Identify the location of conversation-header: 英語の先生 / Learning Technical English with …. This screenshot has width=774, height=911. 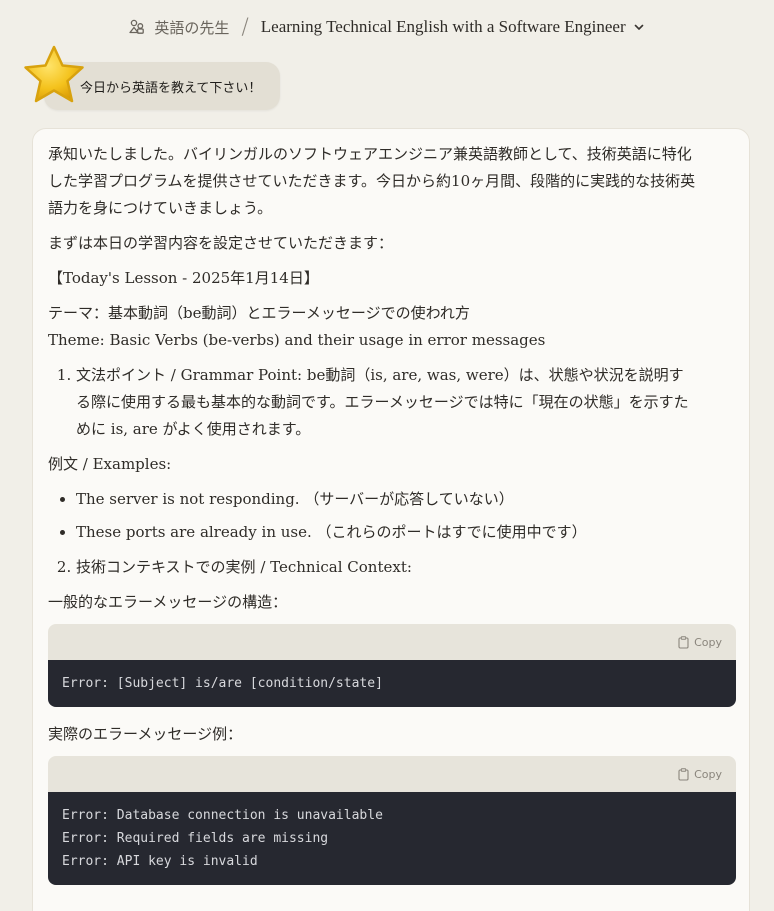
(387, 27).